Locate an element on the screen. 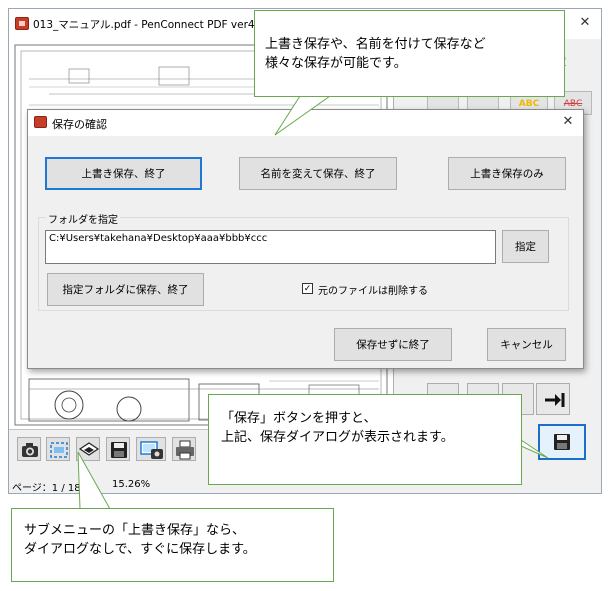 This screenshot has height=591, width=608. callout-line: 「保存」ボタンを押すと、 is located at coordinates (299, 418).